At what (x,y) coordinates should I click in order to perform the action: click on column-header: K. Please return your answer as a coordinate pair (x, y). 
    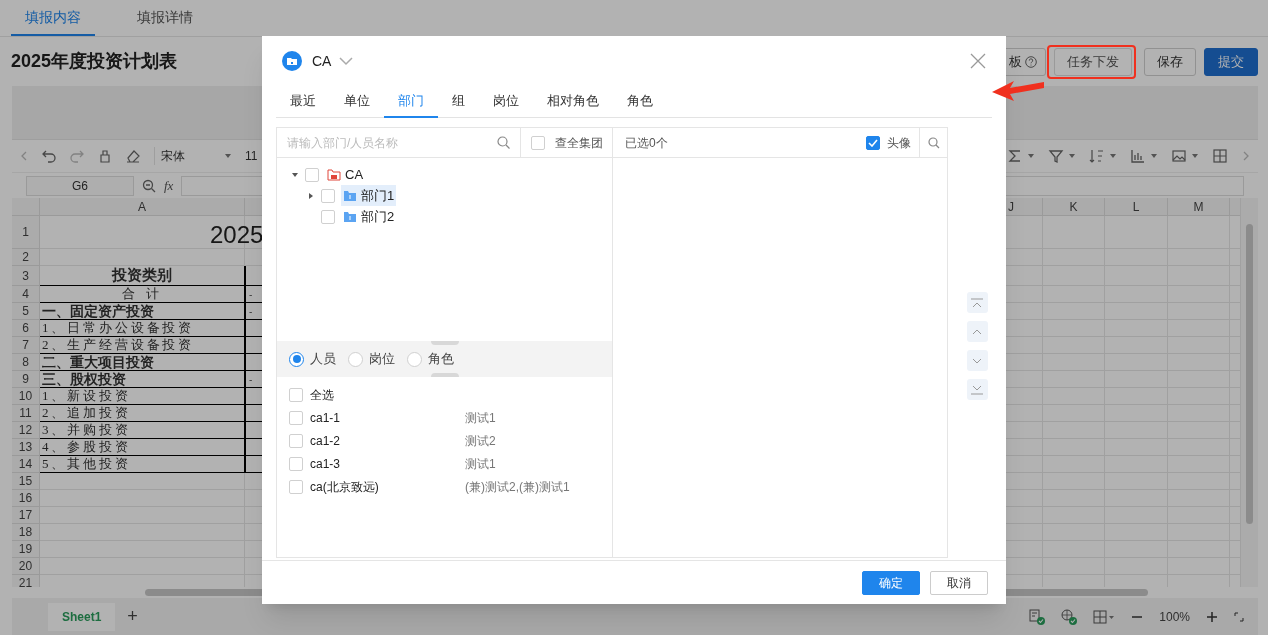
    Looking at the image, I should click on (1074, 206).